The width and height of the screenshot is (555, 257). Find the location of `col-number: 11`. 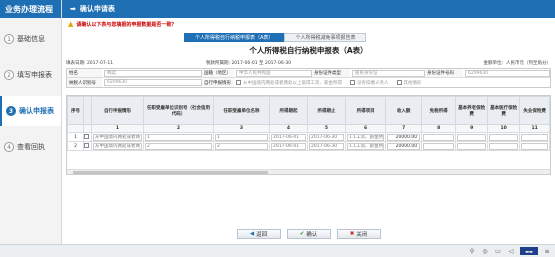

col-number: 11 is located at coordinates (534, 128).